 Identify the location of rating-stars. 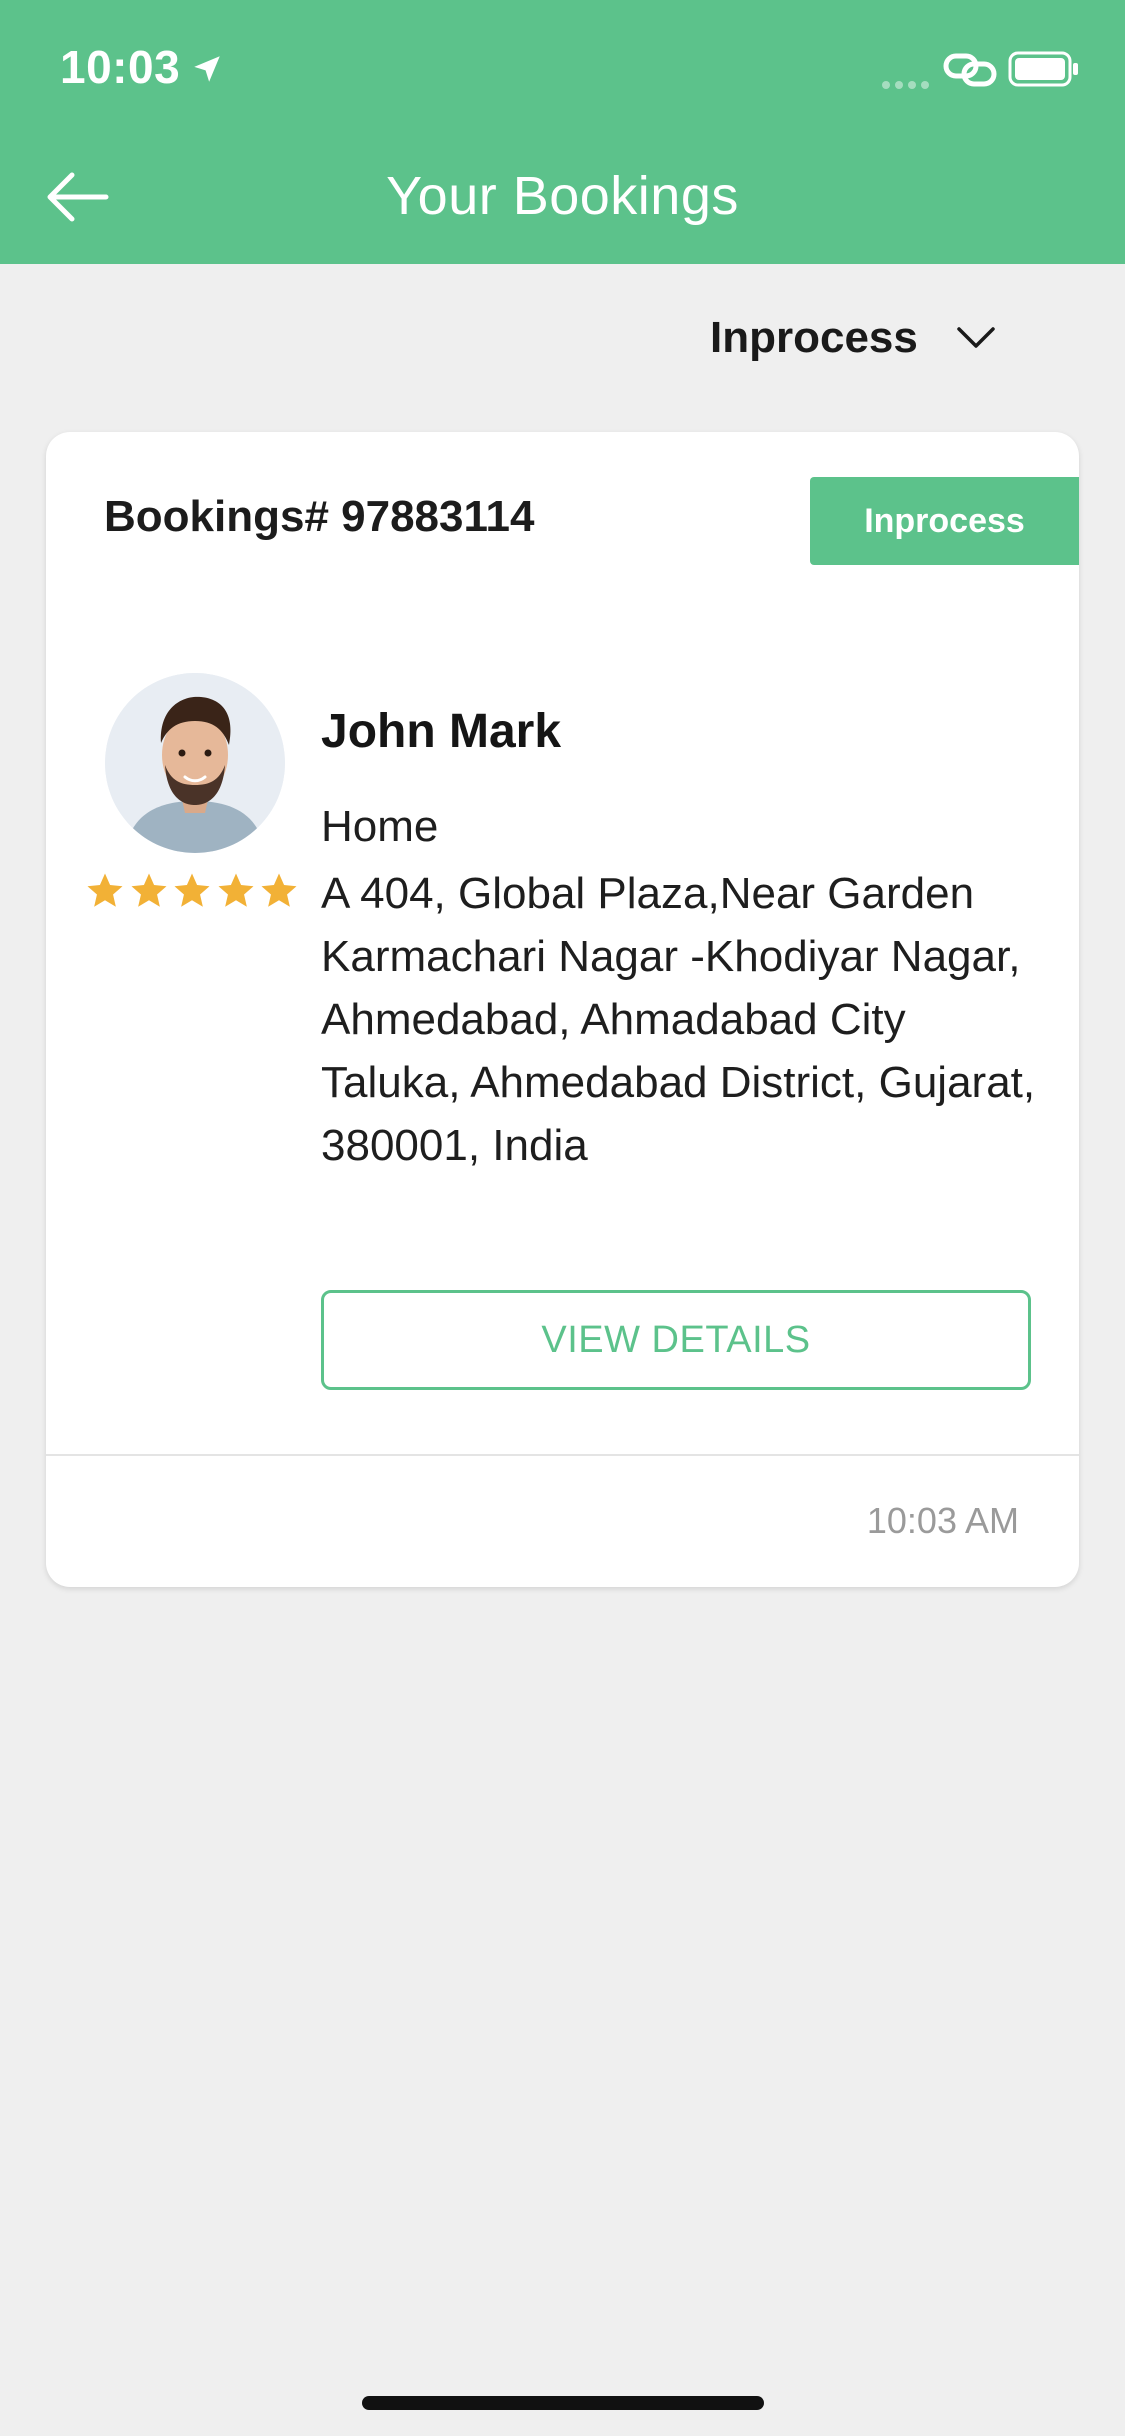
(193, 891).